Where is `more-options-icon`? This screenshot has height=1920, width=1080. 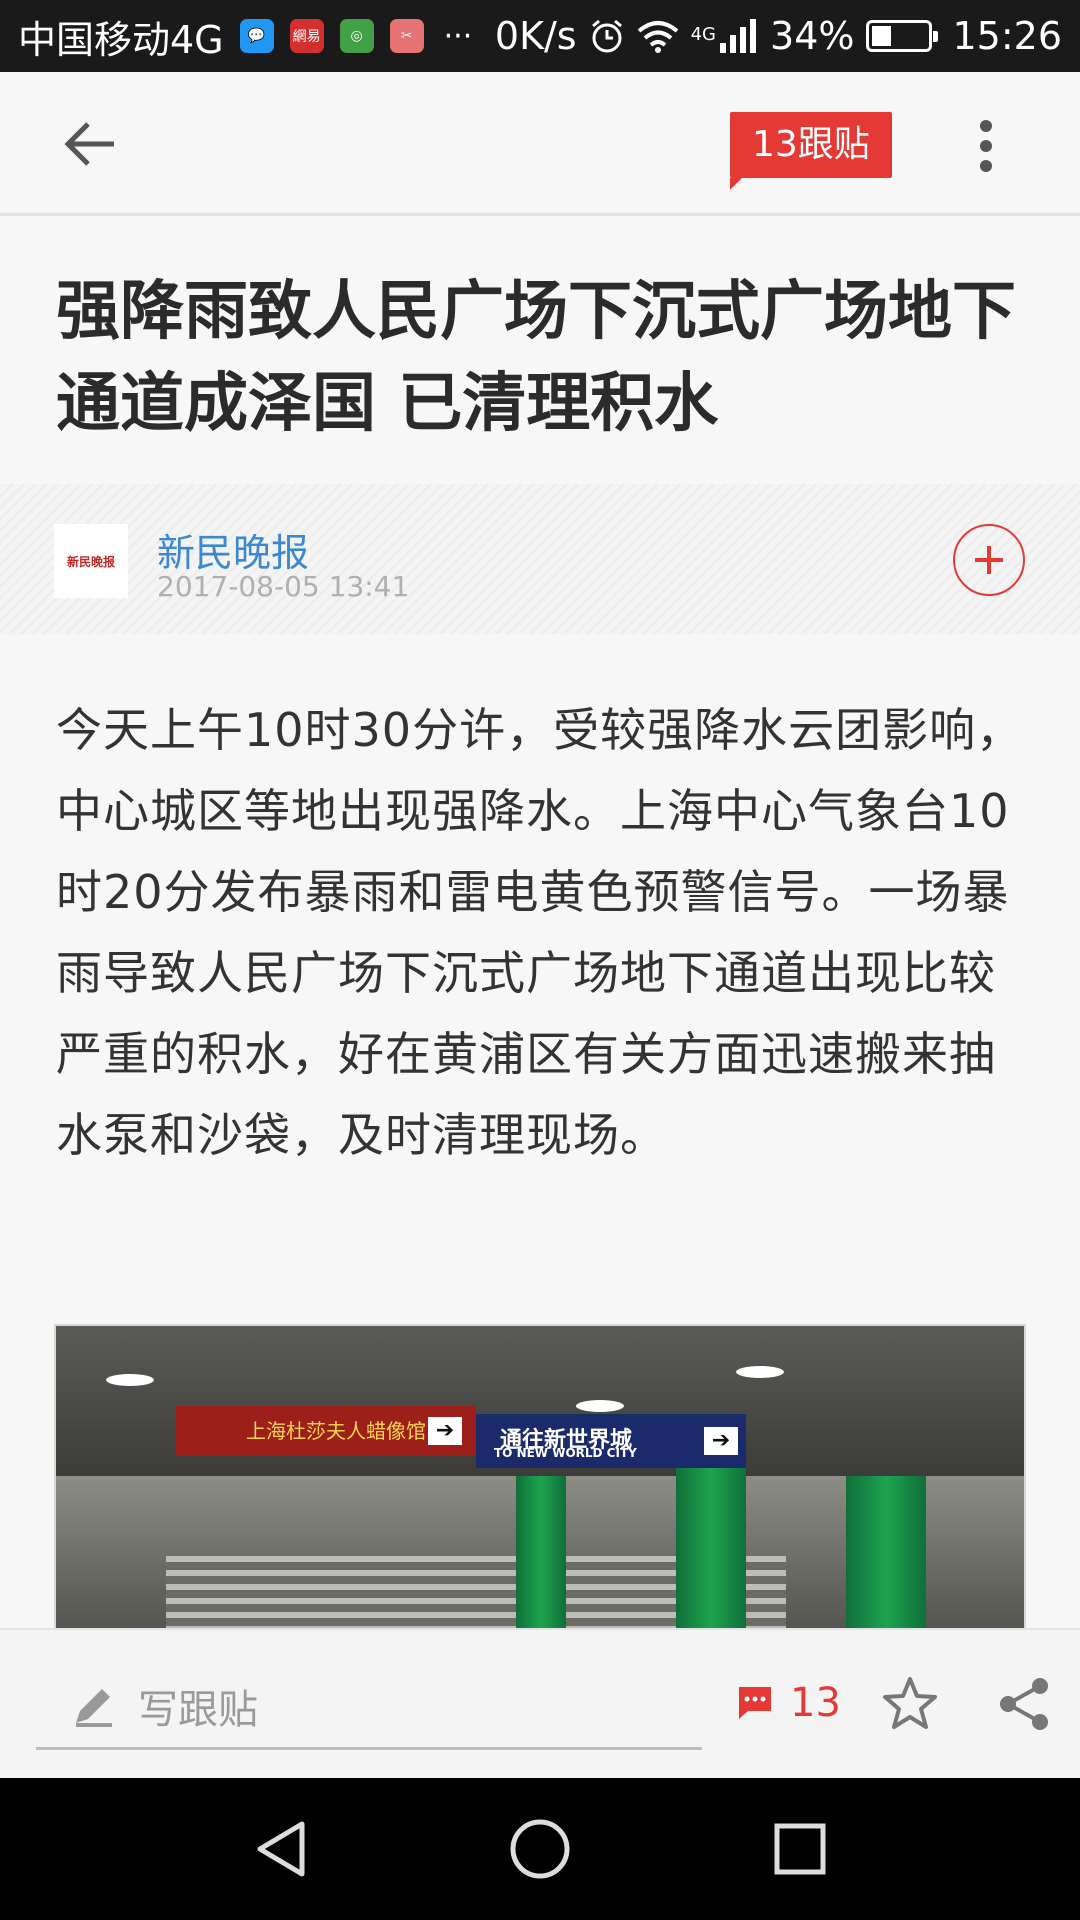
more-options-icon is located at coordinates (986, 146).